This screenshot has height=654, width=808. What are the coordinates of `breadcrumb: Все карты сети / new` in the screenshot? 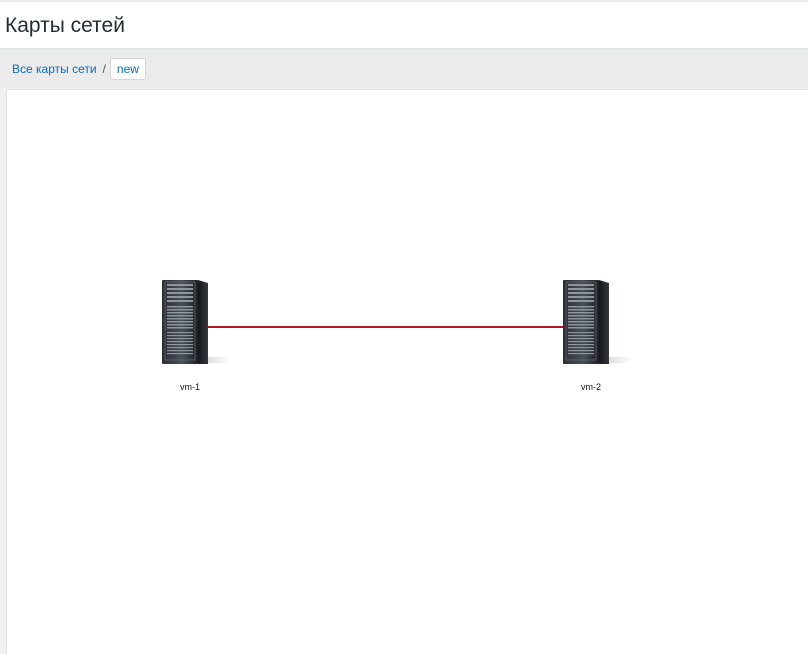 It's located at (79, 69).